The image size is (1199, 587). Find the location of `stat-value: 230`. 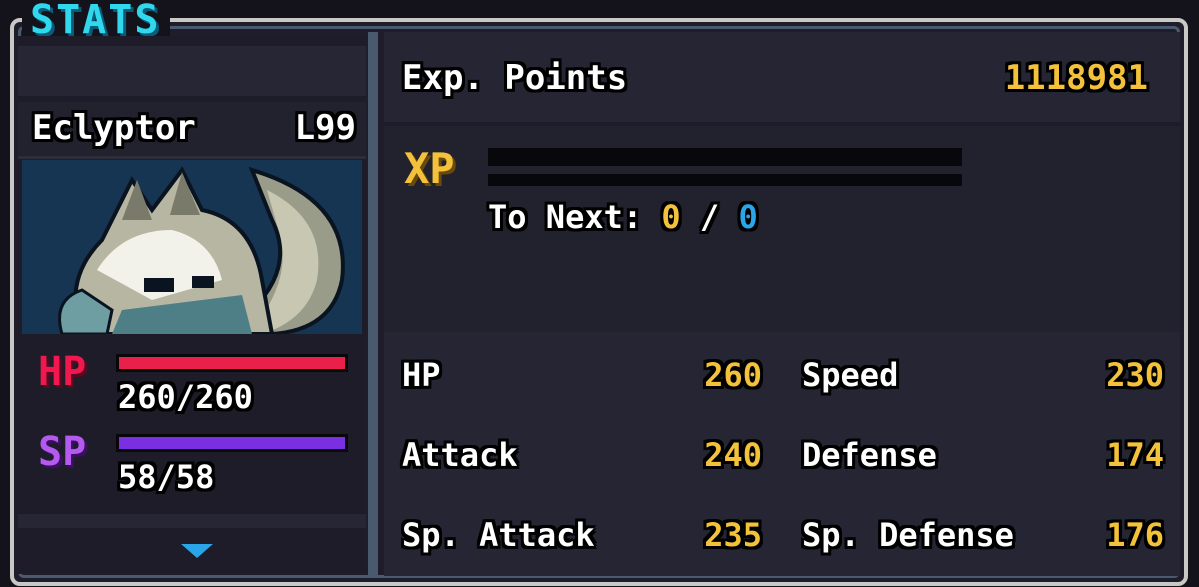

stat-value: 230 is located at coordinates (1135, 375).